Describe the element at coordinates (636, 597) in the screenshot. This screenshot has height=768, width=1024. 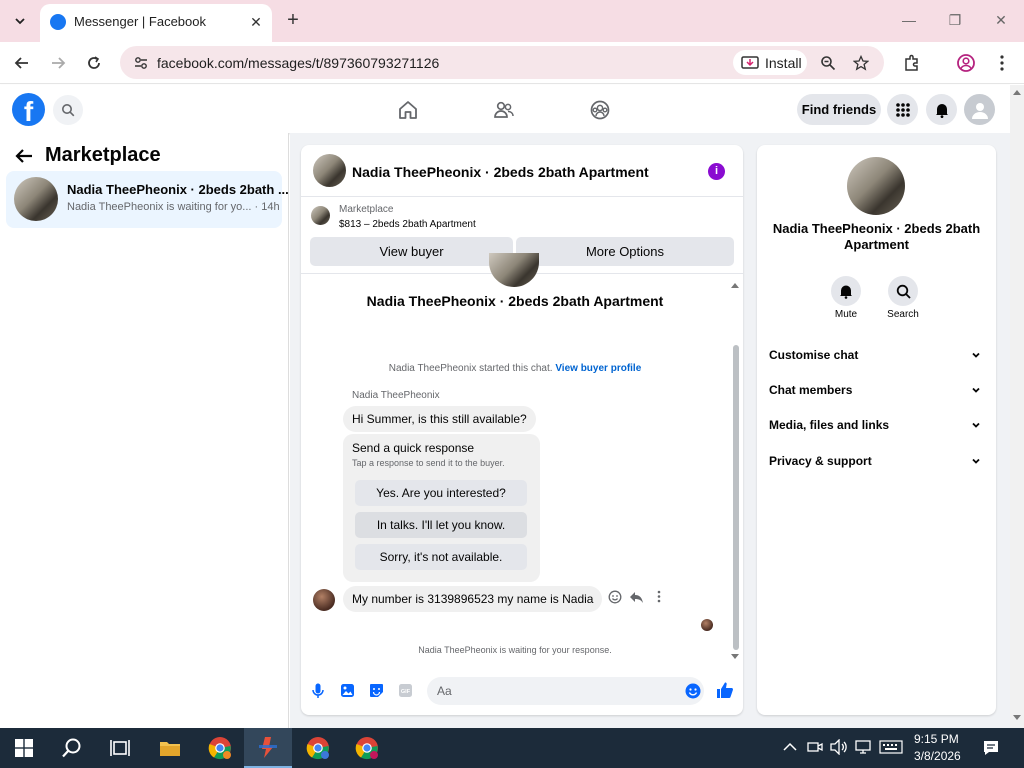
I see `reply-icon` at that location.